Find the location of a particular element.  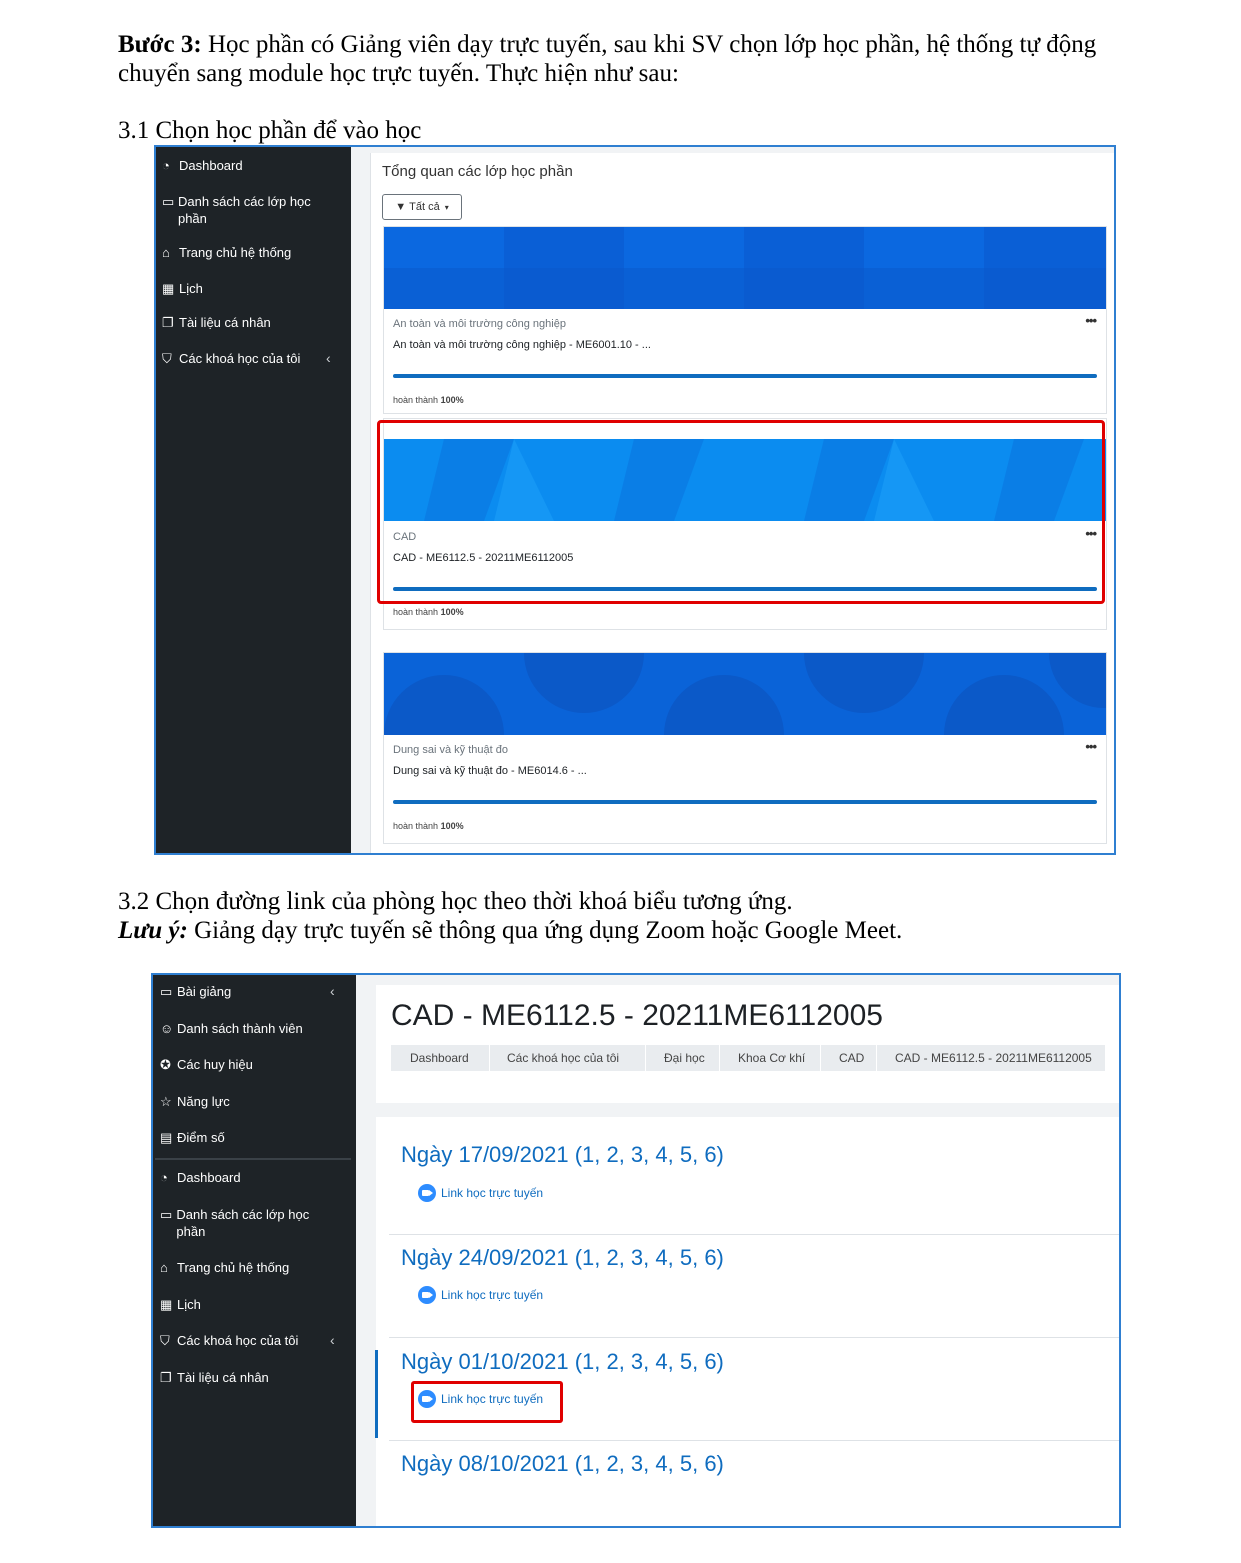

sidebar-item-label: Bài giảng is located at coordinates (204, 991).